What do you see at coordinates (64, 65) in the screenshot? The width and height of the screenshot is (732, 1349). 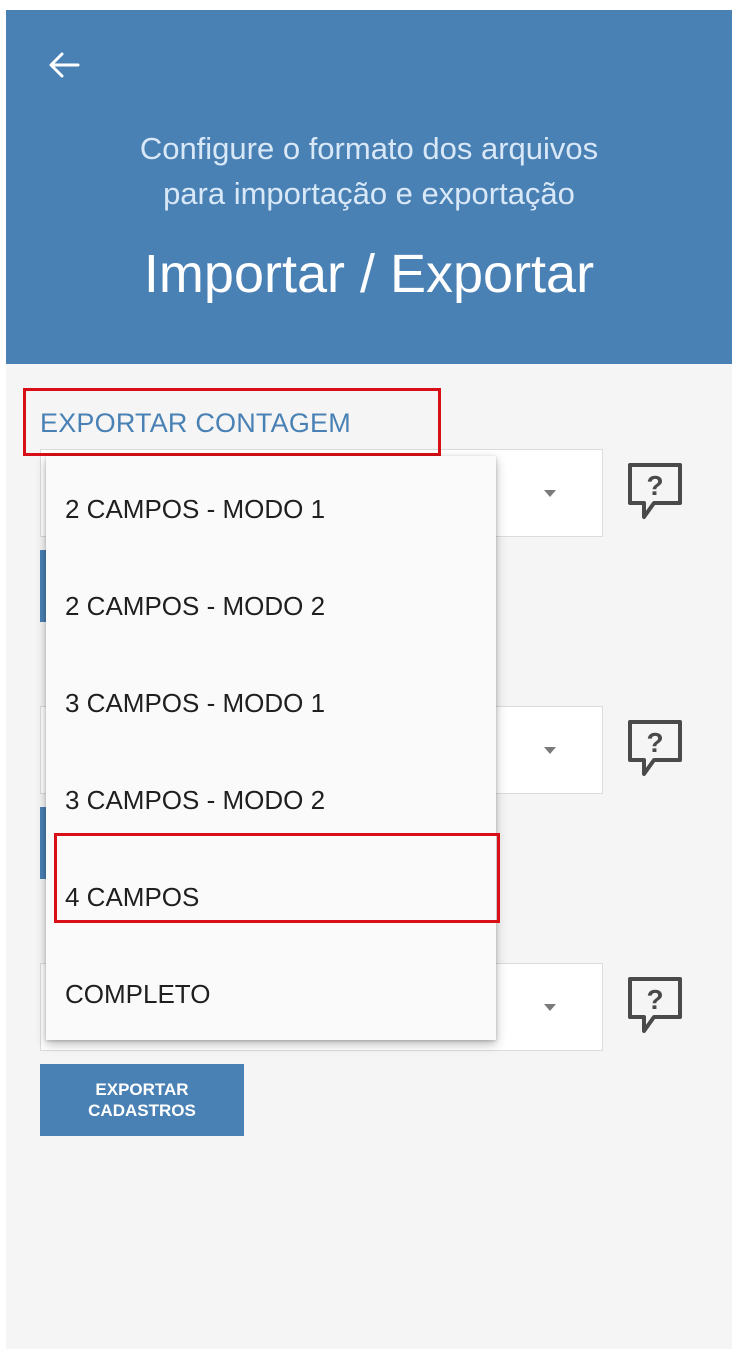 I see `back-arrow-icon` at bounding box center [64, 65].